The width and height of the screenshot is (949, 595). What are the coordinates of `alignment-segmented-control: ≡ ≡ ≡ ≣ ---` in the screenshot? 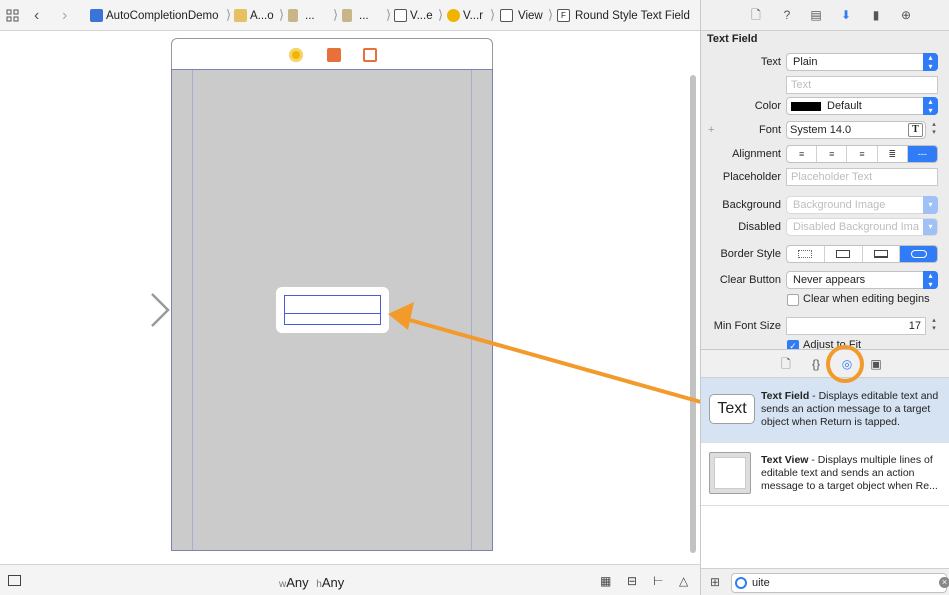 It's located at (862, 154).